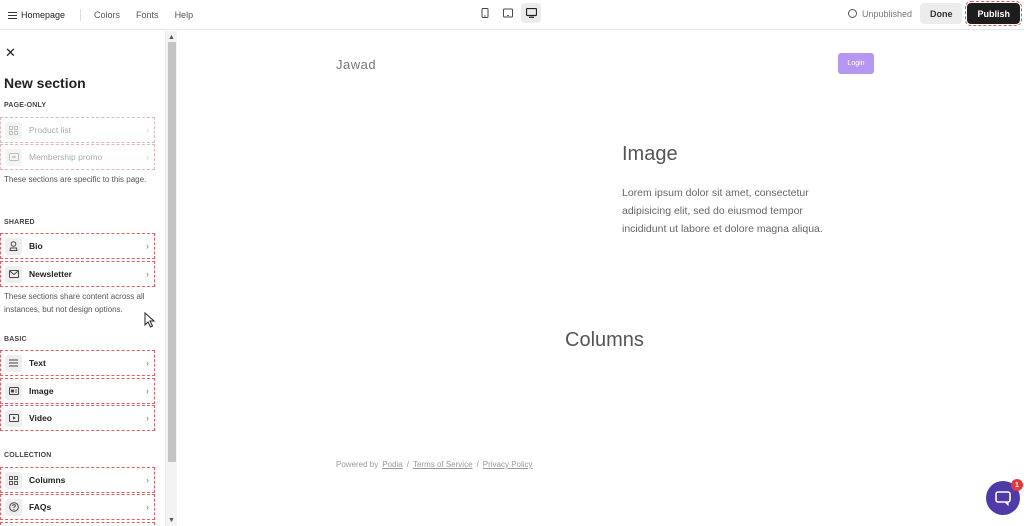 This screenshot has width=1024, height=526. I want to click on image-section-title: Image, so click(650, 154).